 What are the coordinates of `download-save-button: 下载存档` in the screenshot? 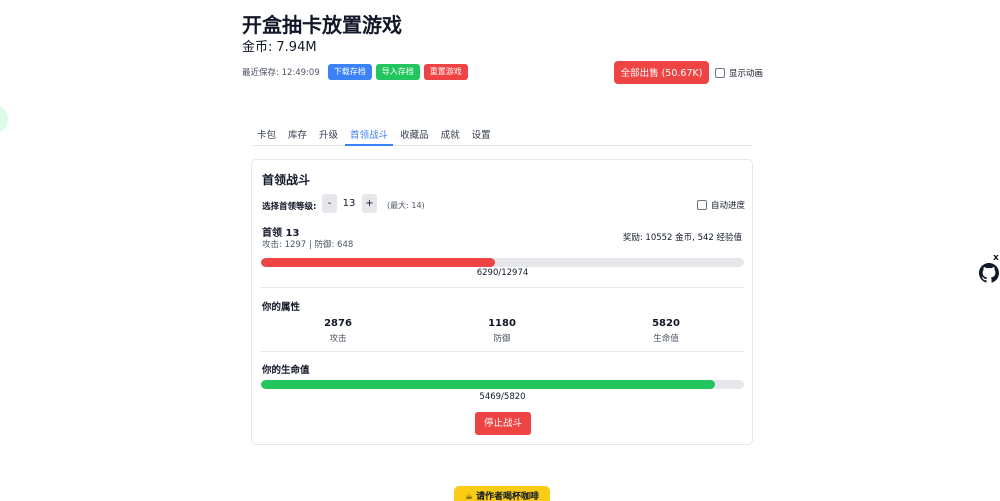 It's located at (349, 72).